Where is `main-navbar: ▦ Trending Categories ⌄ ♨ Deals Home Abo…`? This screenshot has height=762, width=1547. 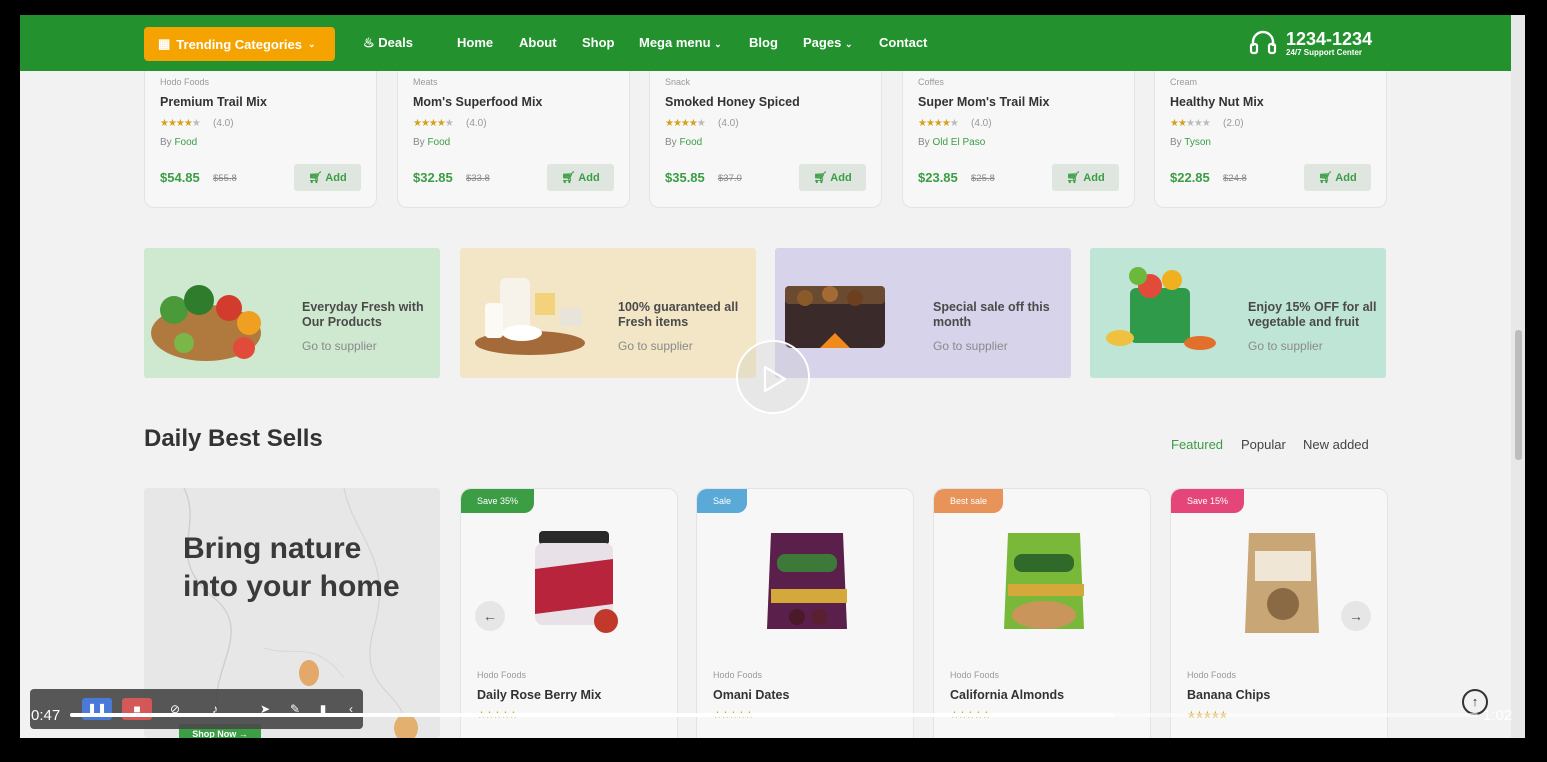
main-navbar: ▦ Trending Categories ⌄ ♨ Deals Home Abo… is located at coordinates (765, 43).